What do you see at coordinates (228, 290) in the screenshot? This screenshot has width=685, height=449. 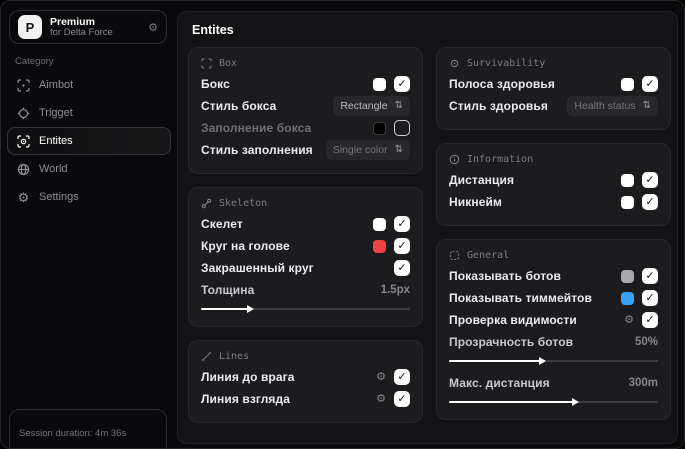 I see `row-label: Толщина` at bounding box center [228, 290].